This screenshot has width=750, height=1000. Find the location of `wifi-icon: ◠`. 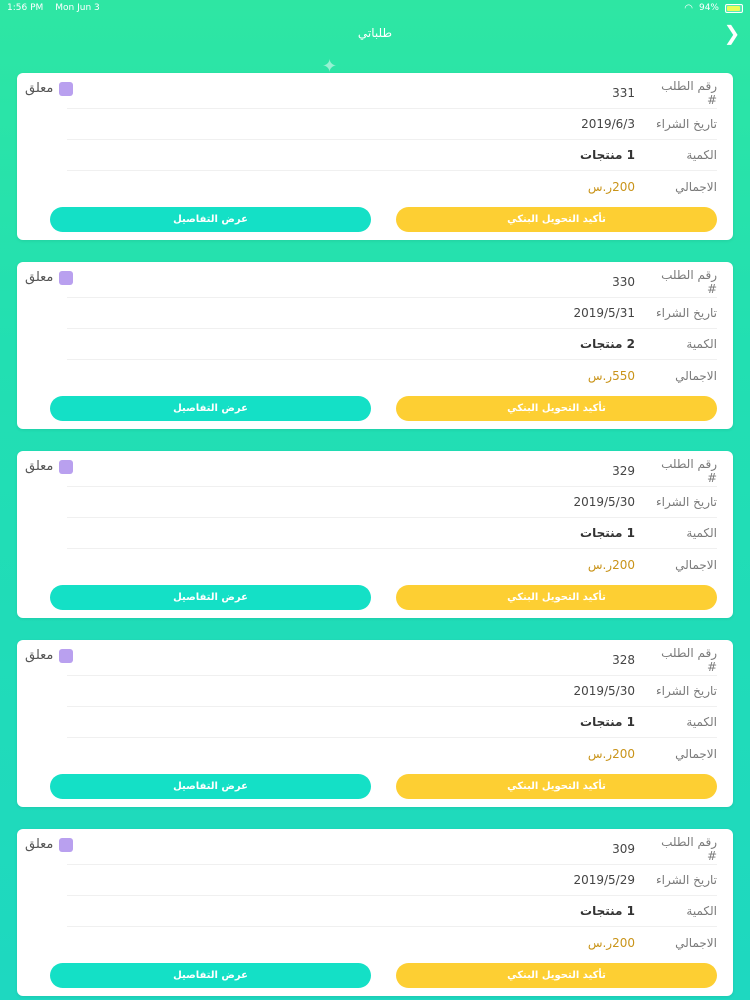

wifi-icon: ◠ is located at coordinates (688, 8).